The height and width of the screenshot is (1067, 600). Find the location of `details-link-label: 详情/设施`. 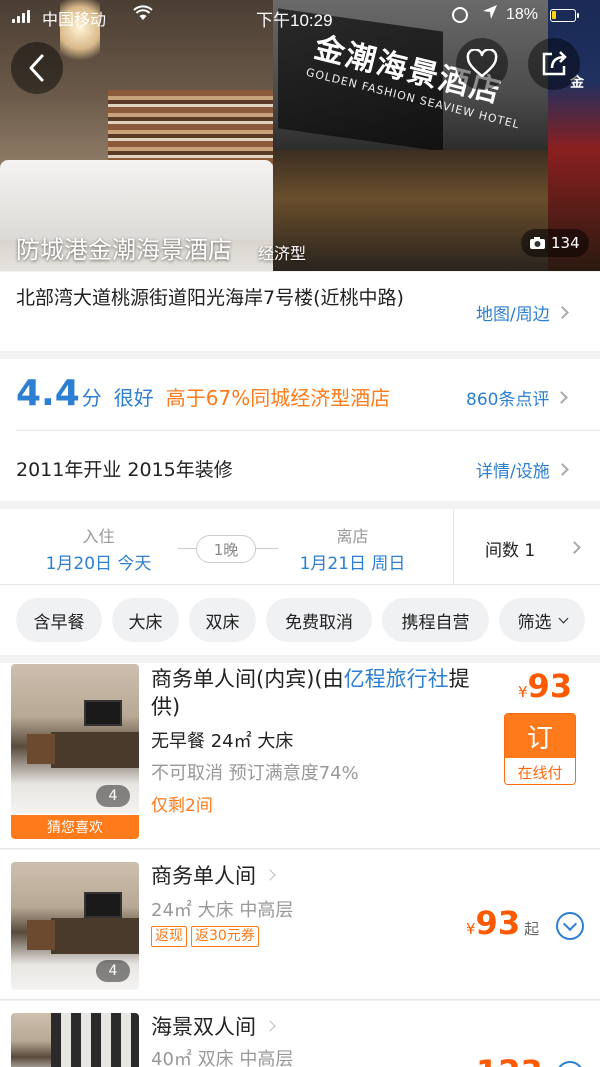

details-link-label: 详情/设施 is located at coordinates (513, 472).